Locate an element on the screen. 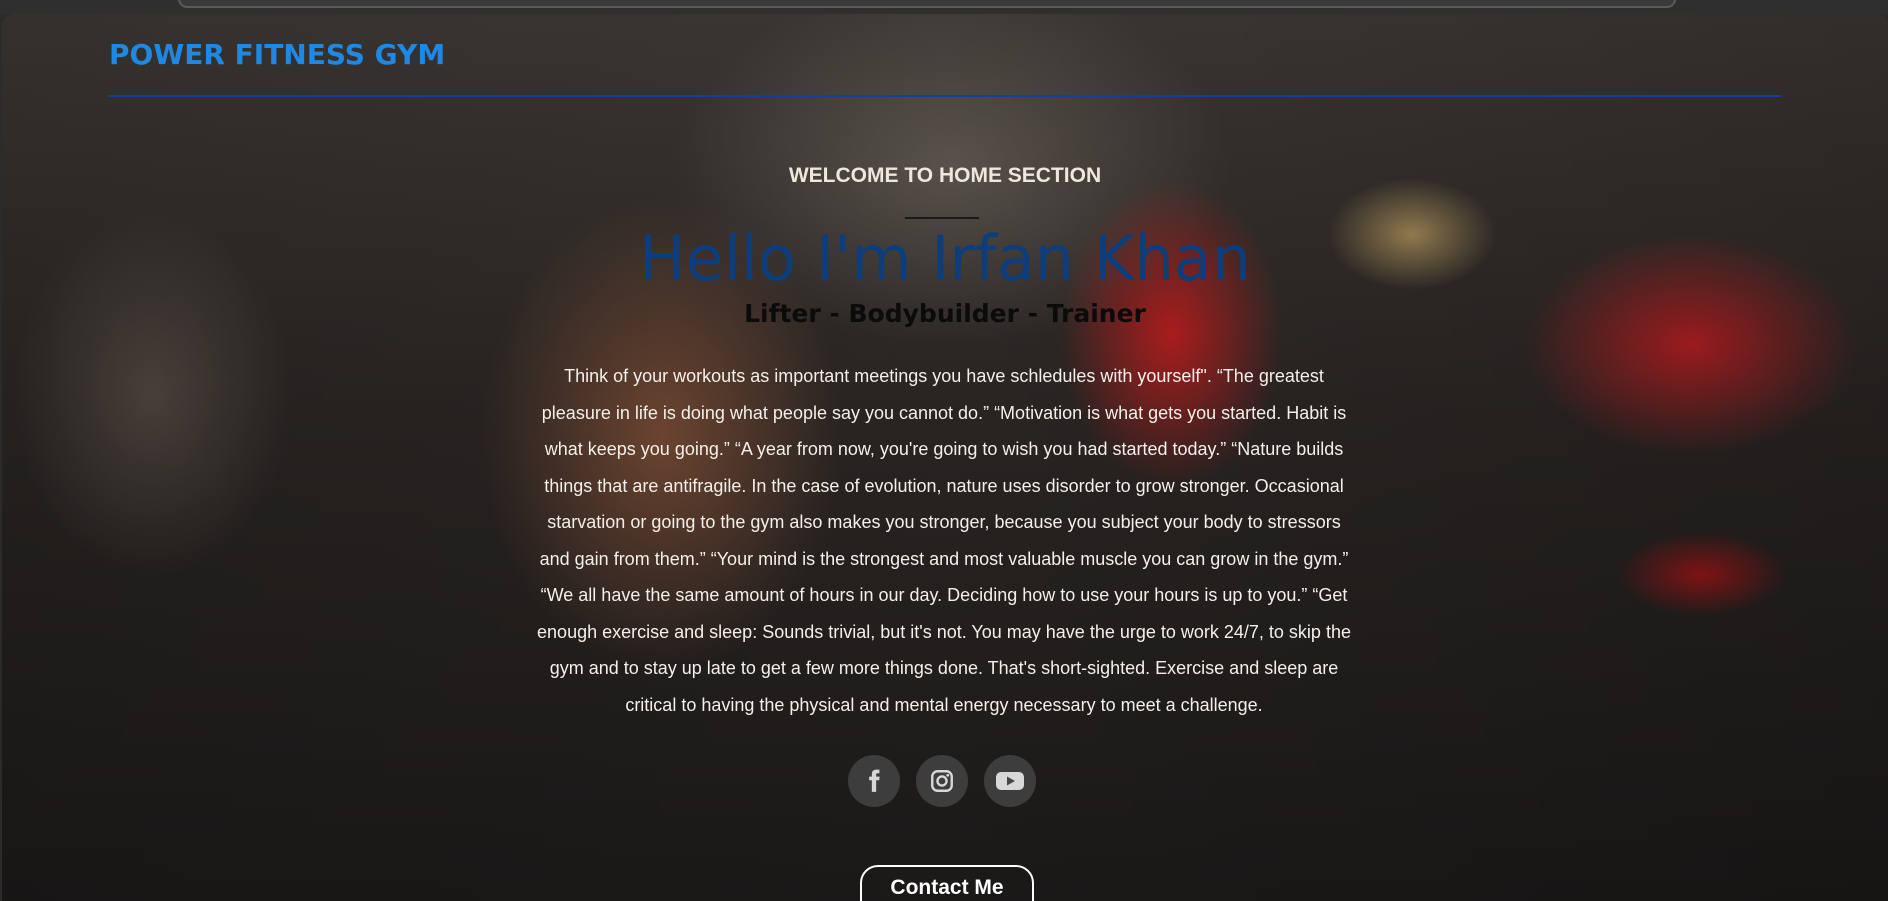 The height and width of the screenshot is (901, 1888). social-links is located at coordinates (942, 783).